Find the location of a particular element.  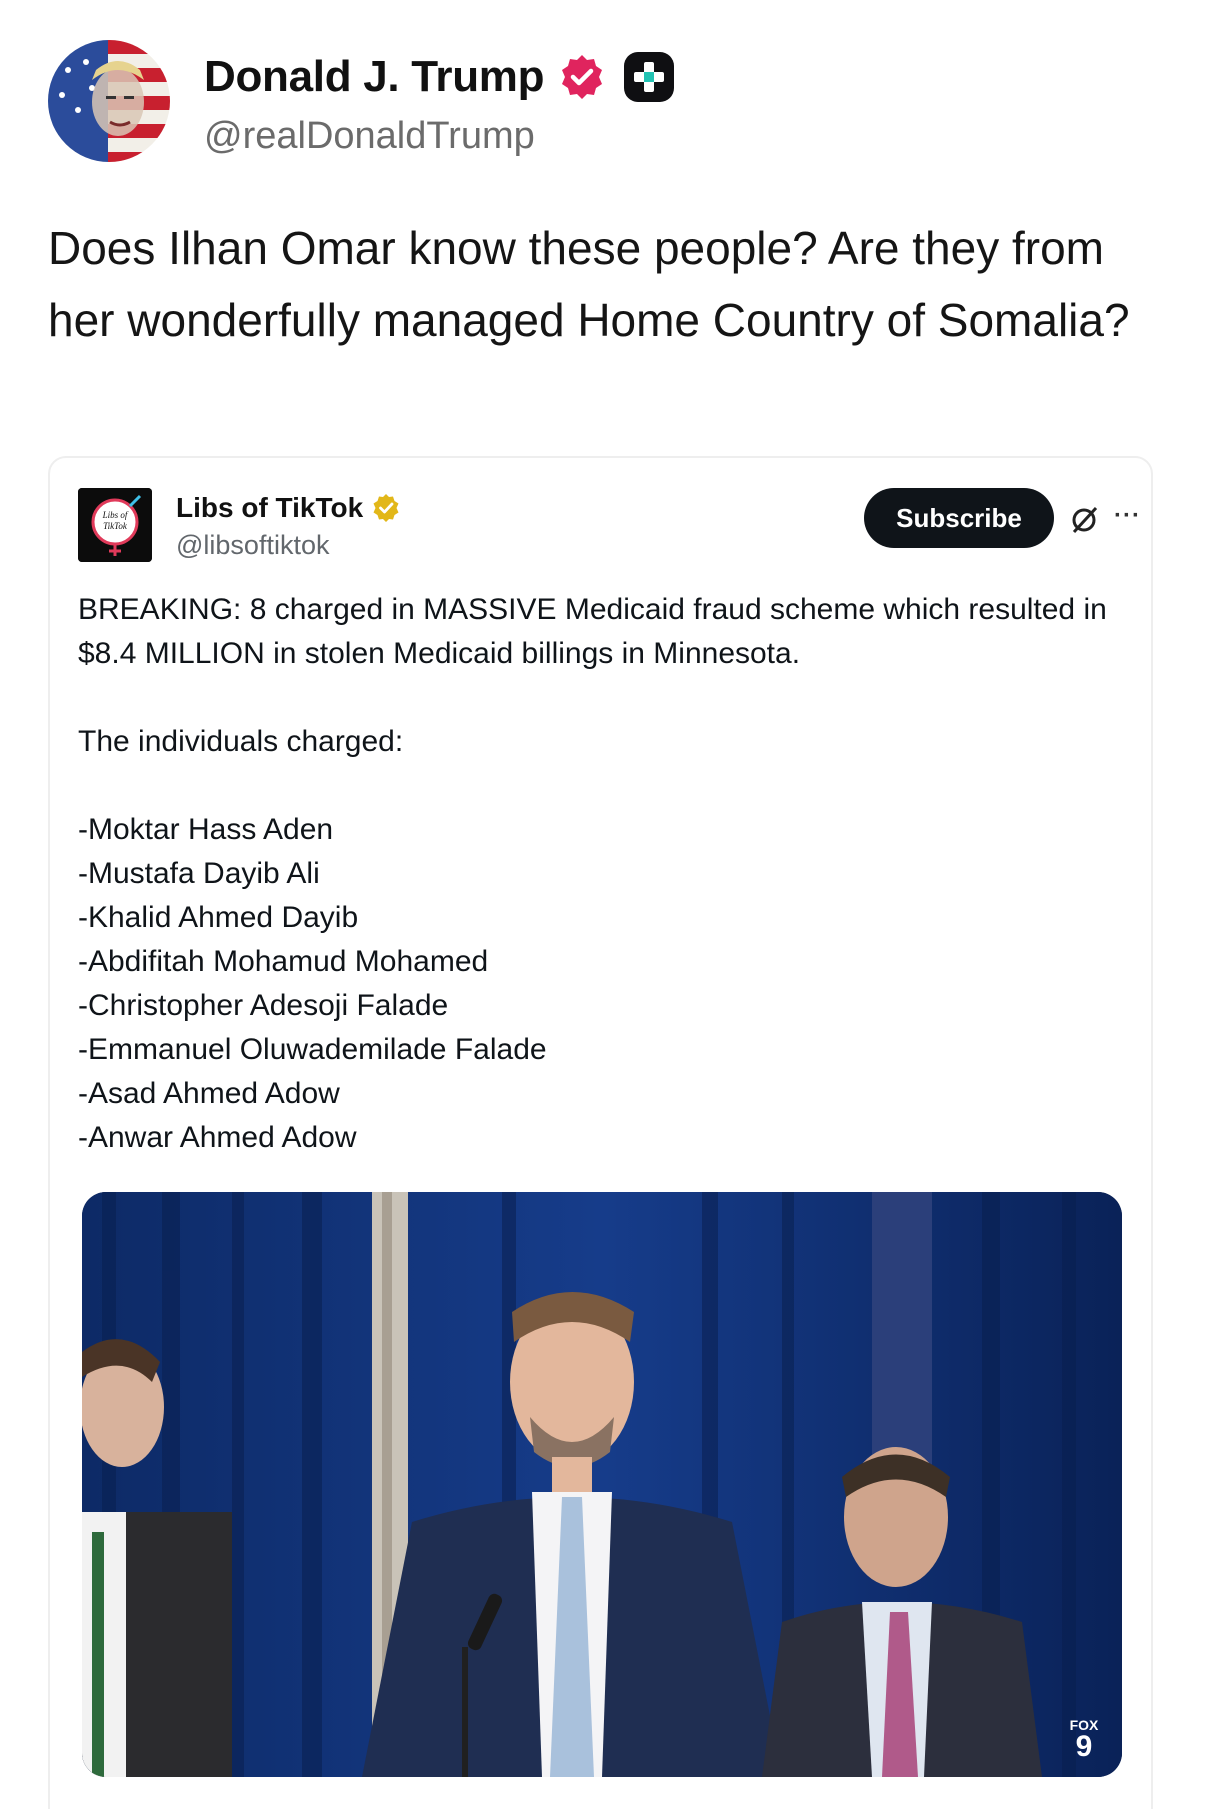

grok-icon is located at coordinates (1085, 519).